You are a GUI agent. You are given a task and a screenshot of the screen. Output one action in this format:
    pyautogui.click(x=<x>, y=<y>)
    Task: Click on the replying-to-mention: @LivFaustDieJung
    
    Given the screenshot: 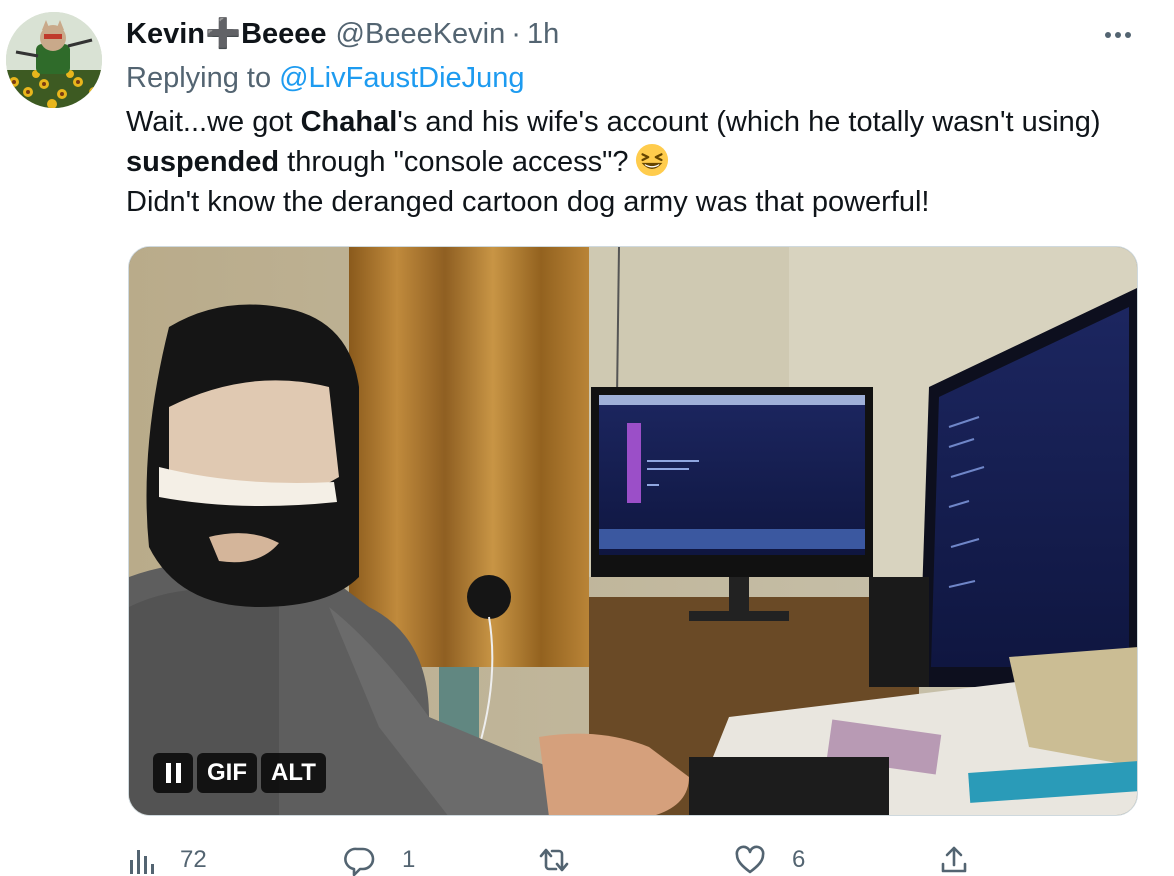 What is the action you would take?
    pyautogui.click(x=401, y=78)
    